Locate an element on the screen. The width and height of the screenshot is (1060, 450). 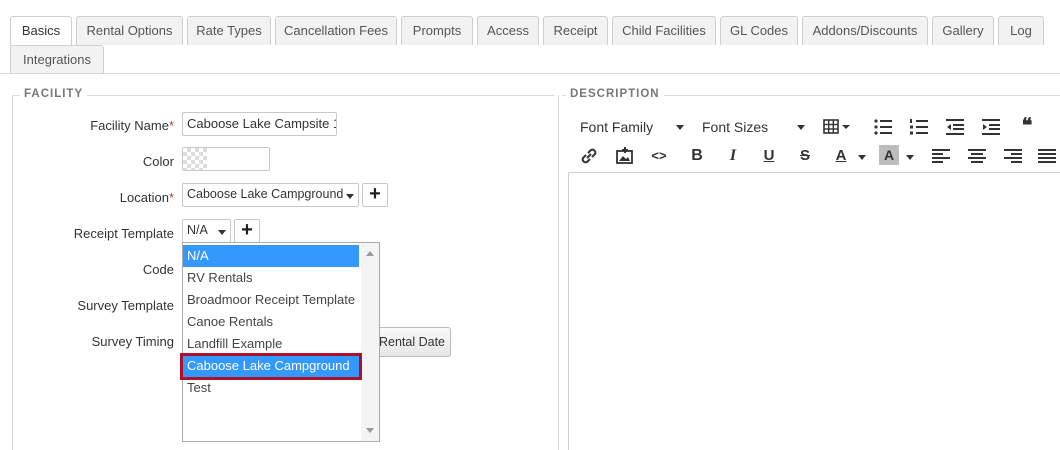
tab-bar-bottom-border is located at coordinates (530, 73).